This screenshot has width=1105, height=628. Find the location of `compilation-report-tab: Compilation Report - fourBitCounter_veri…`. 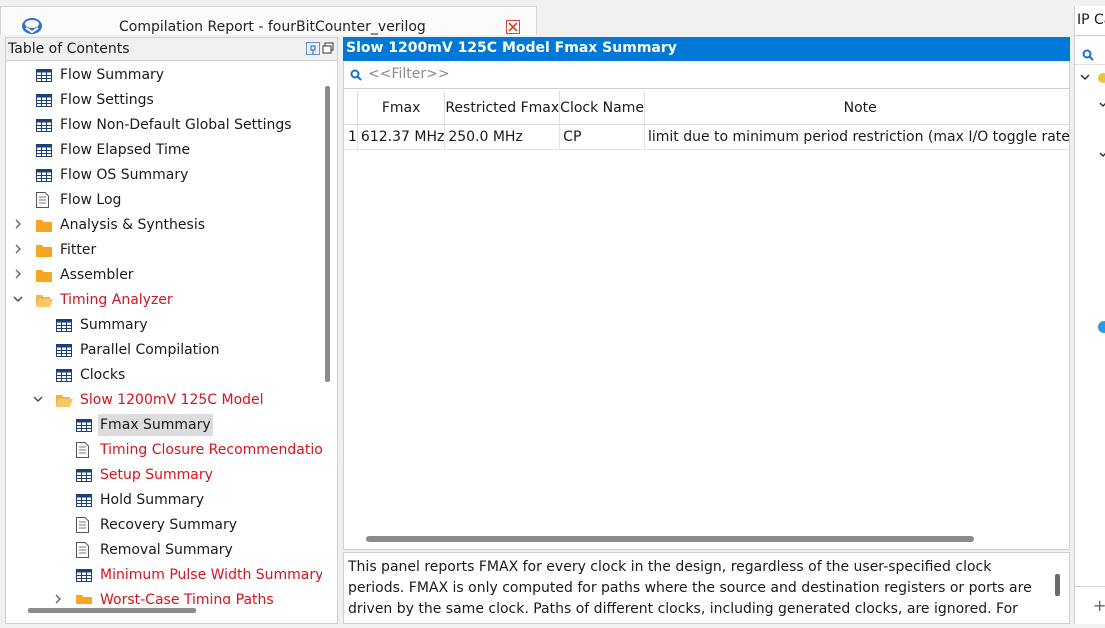

compilation-report-tab: Compilation Report - fourBitCounter_veri… is located at coordinates (268, 20).